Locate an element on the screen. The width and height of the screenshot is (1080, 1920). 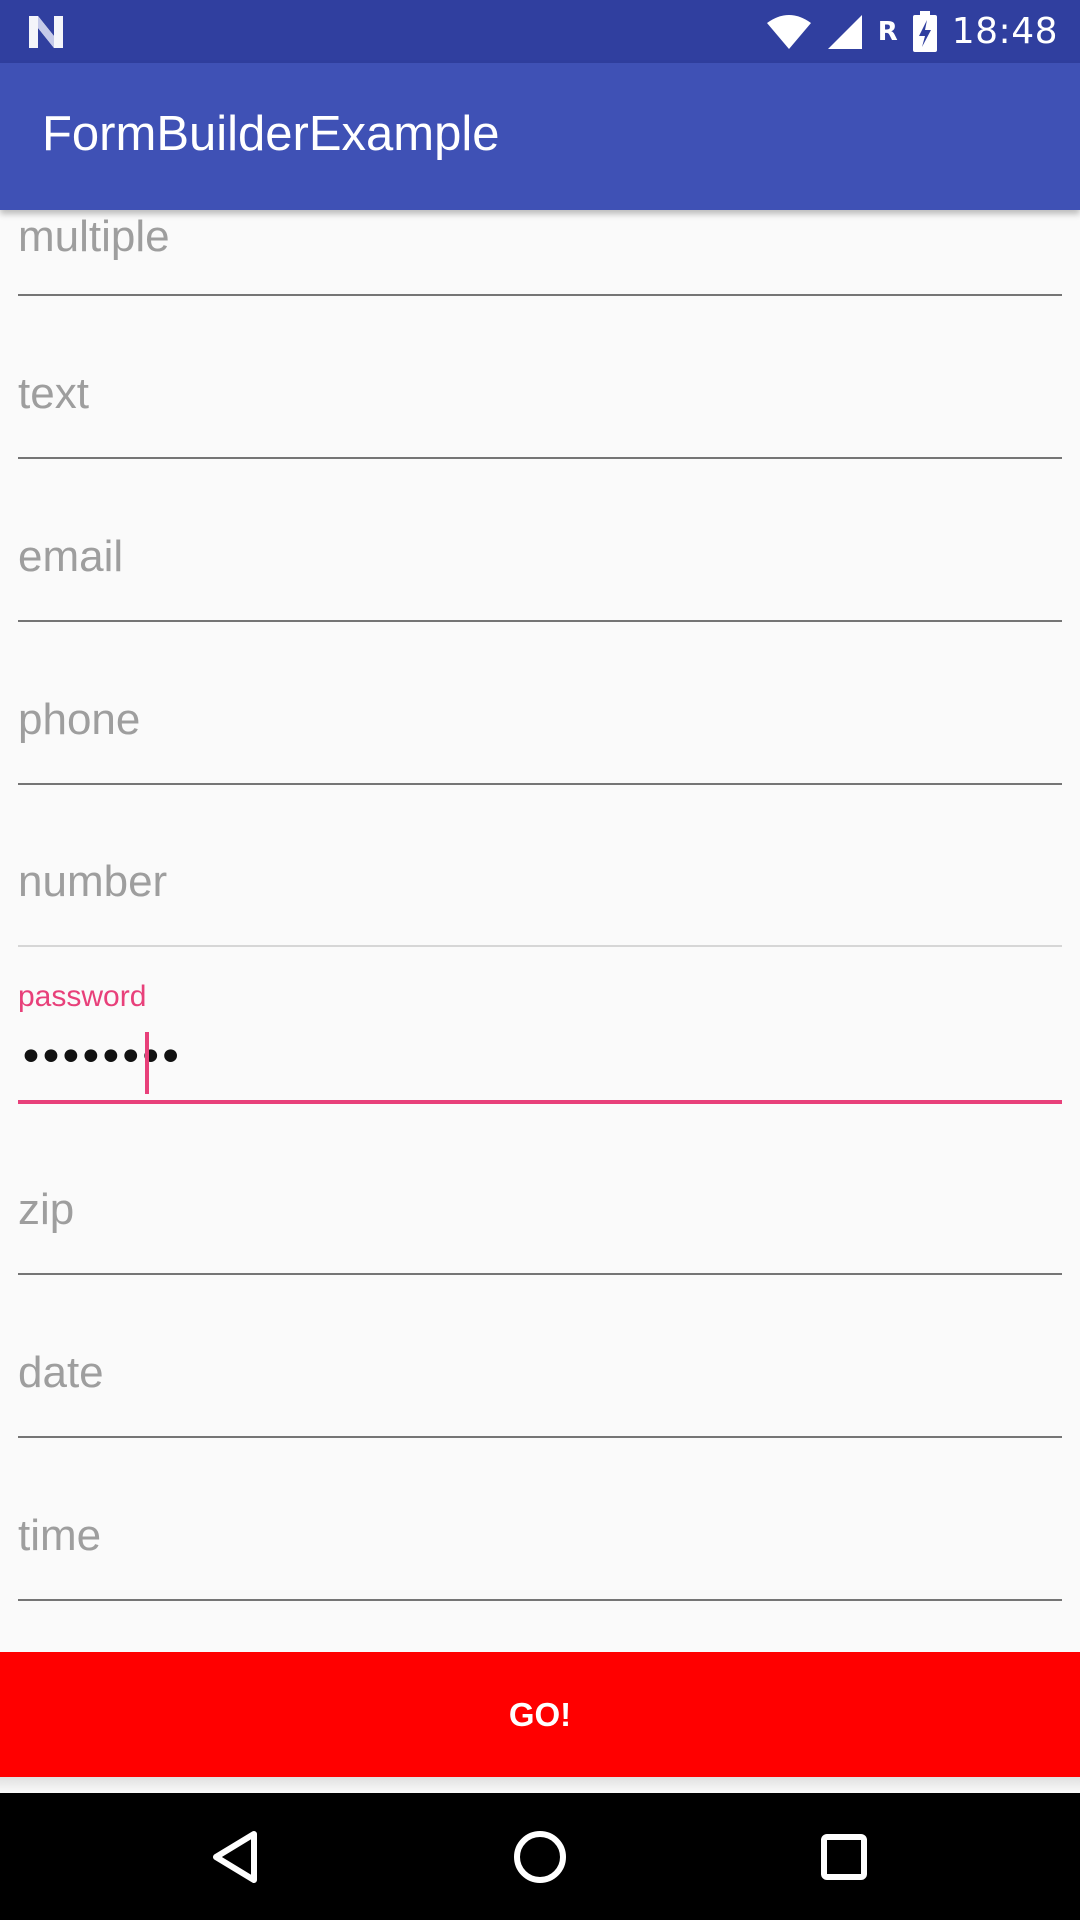
home-icon is located at coordinates (540, 1857).